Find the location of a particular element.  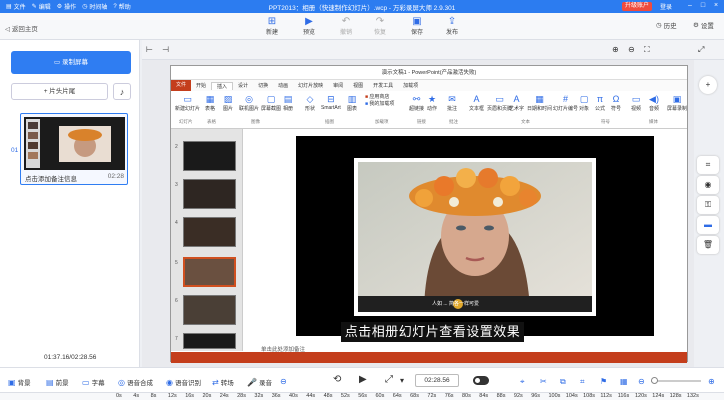

copy-icon: ⧉ is located at coordinates (563, 382).